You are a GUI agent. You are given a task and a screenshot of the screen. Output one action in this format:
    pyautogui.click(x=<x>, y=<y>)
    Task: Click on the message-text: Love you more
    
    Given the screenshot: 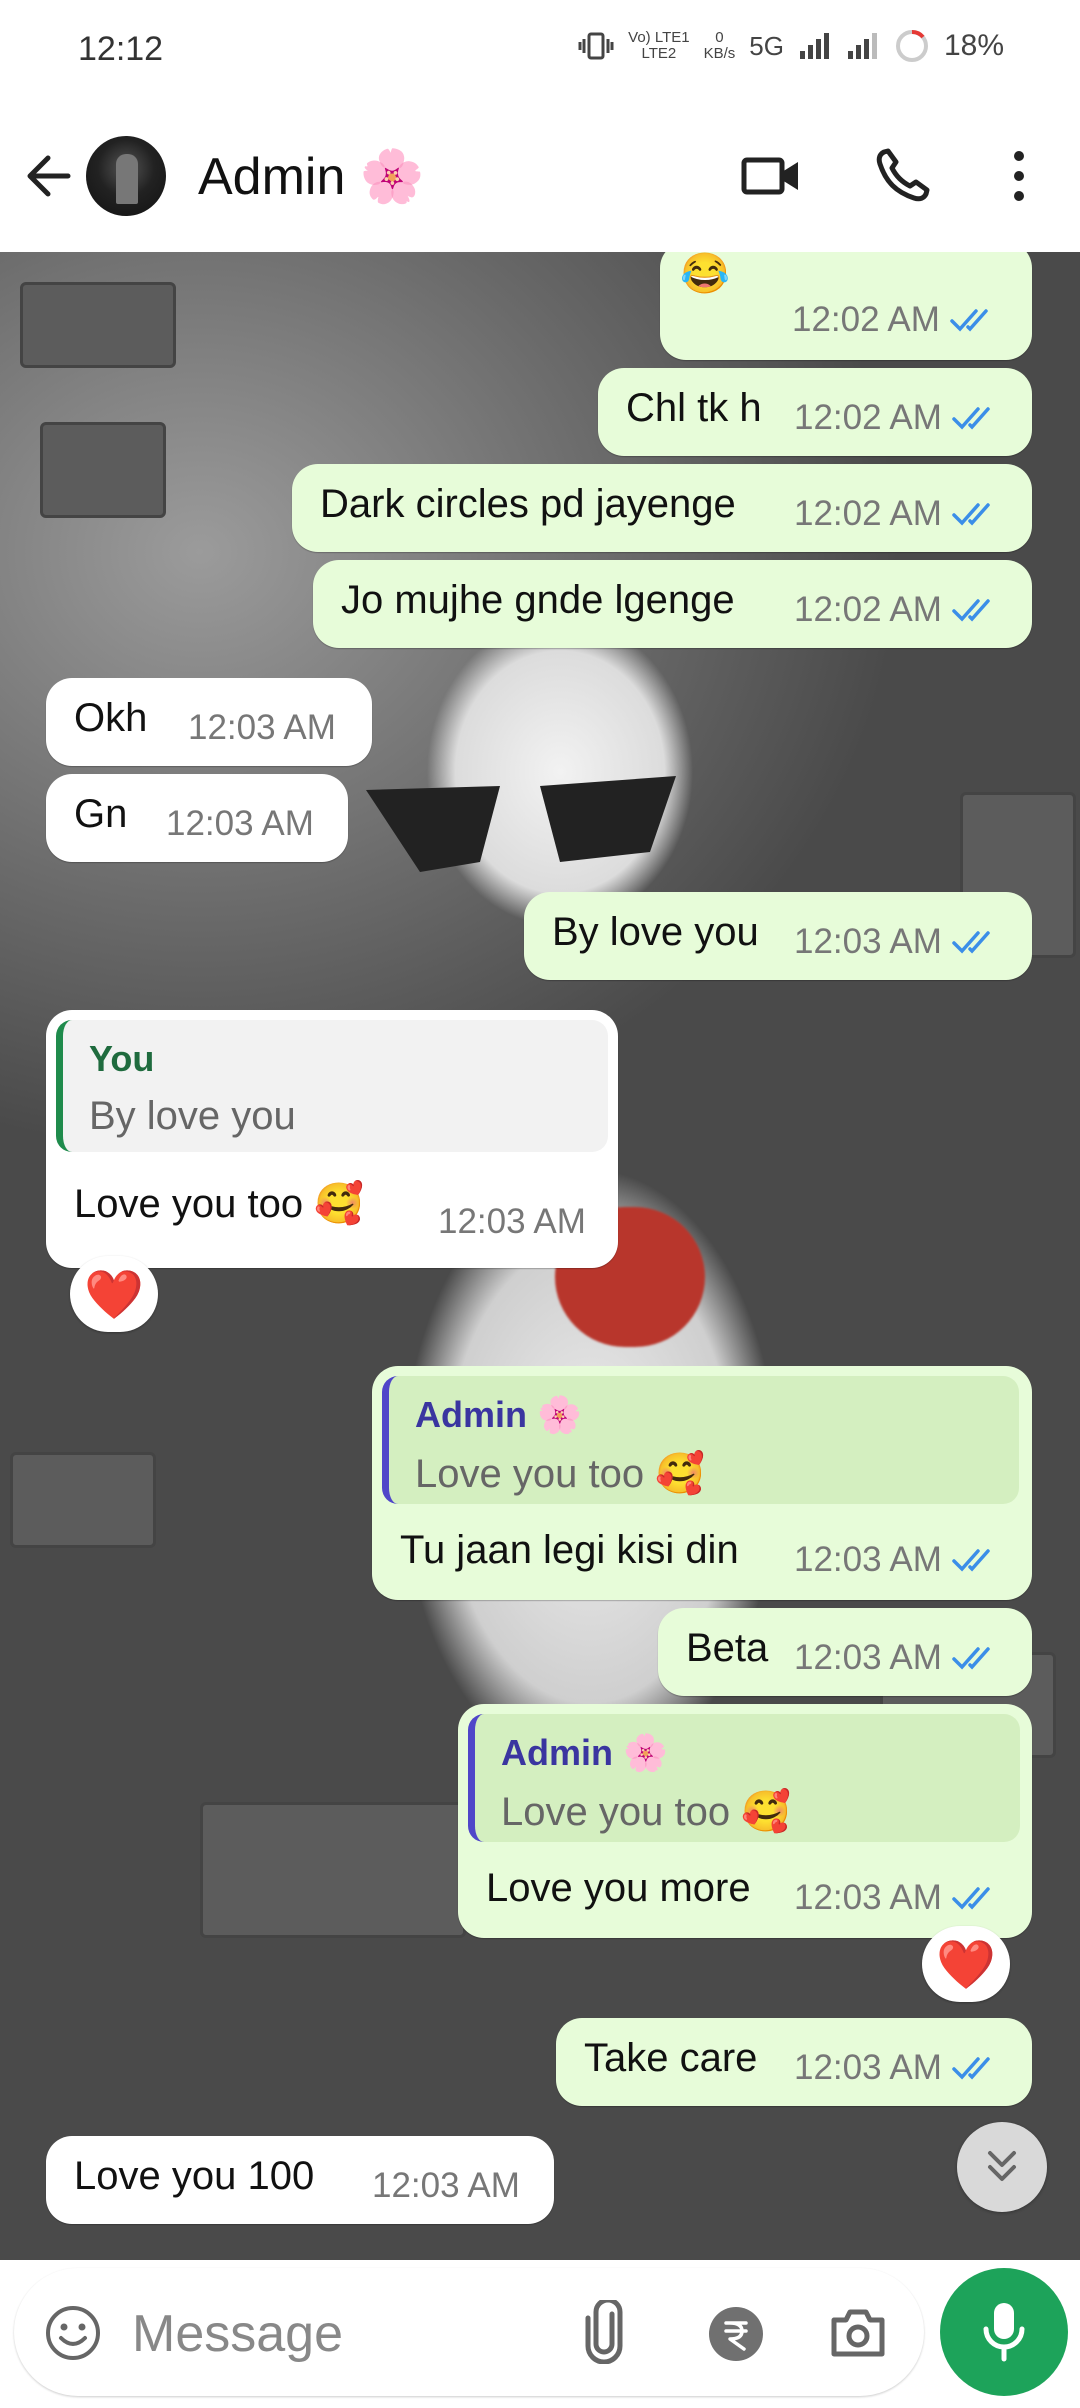 What is the action you would take?
    pyautogui.click(x=618, y=1888)
    